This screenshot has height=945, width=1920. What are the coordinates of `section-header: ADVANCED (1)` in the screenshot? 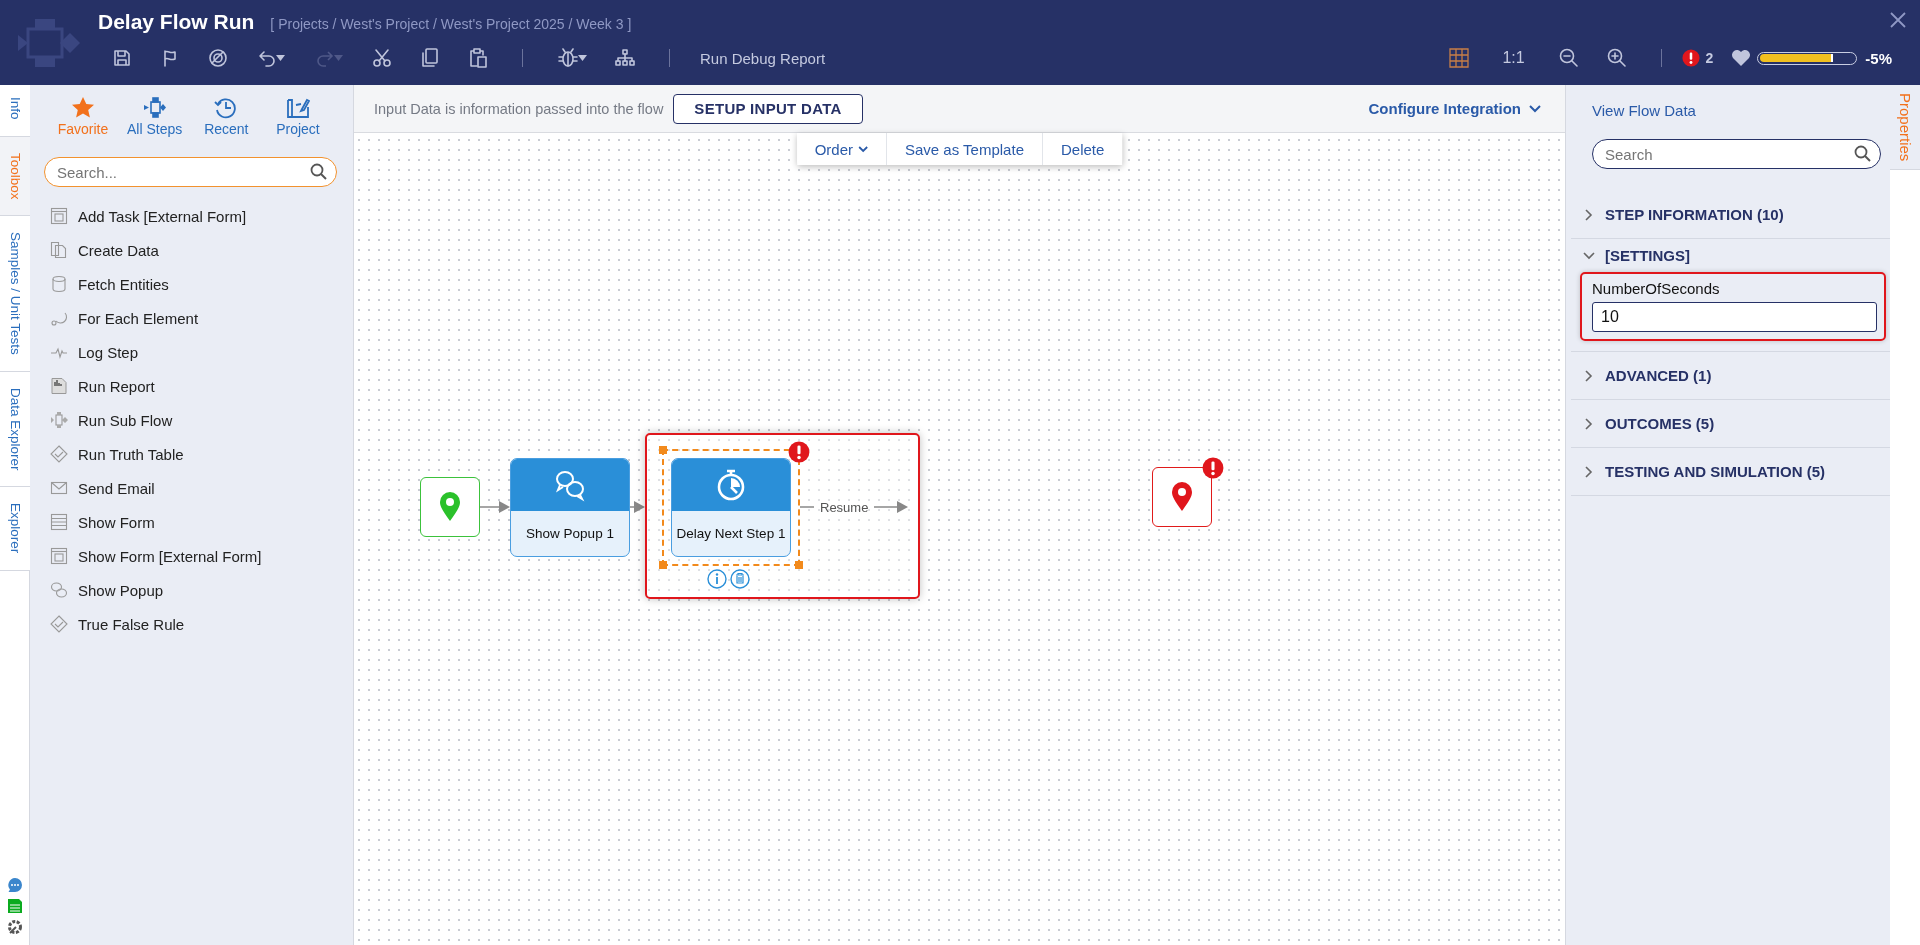 It's located at (1730, 375).